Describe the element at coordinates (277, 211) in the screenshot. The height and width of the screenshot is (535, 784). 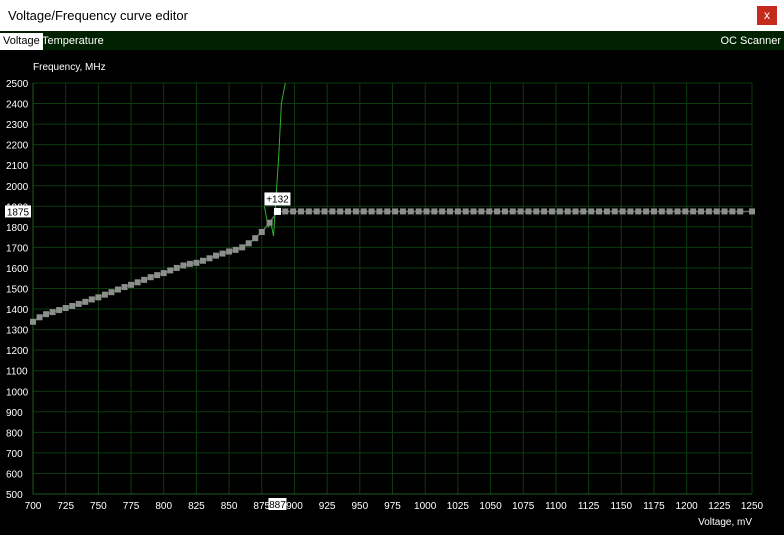
I see `selected-curve-point` at that location.